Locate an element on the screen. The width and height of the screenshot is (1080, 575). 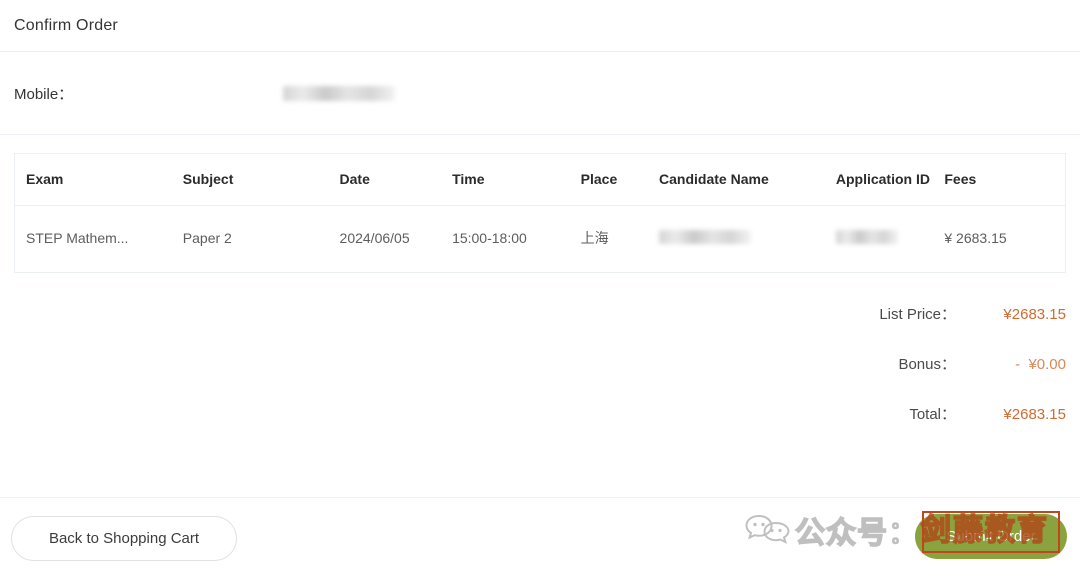
total-value: ¥2683.15 is located at coordinates (1034, 415).